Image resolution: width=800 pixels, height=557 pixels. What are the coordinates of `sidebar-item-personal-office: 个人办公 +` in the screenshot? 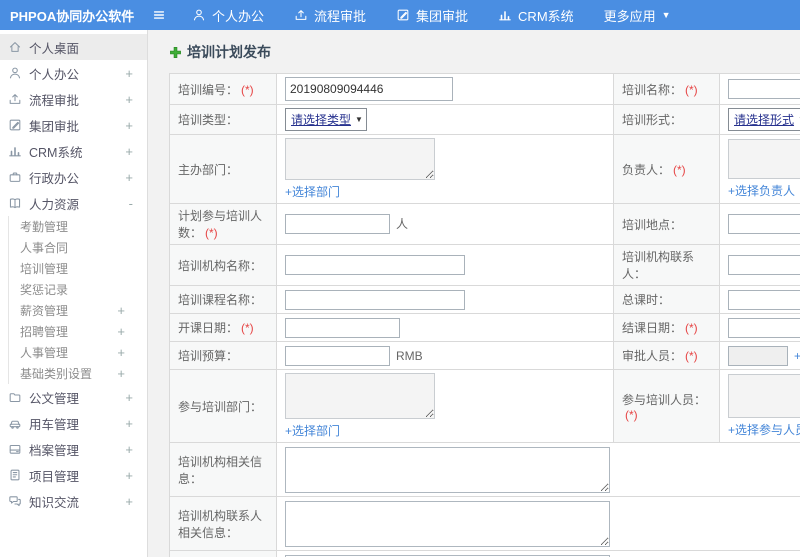 It's located at (73, 73).